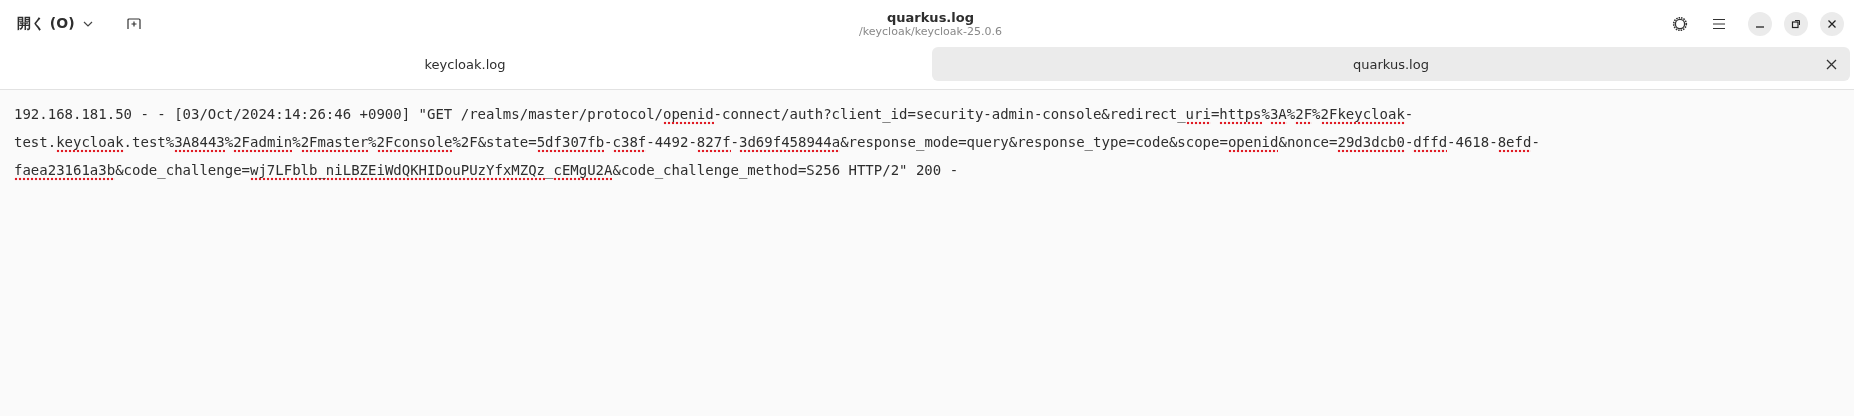 The width and height of the screenshot is (1854, 416). What do you see at coordinates (133, 23) in the screenshot?
I see `new-tab-icon` at bounding box center [133, 23].